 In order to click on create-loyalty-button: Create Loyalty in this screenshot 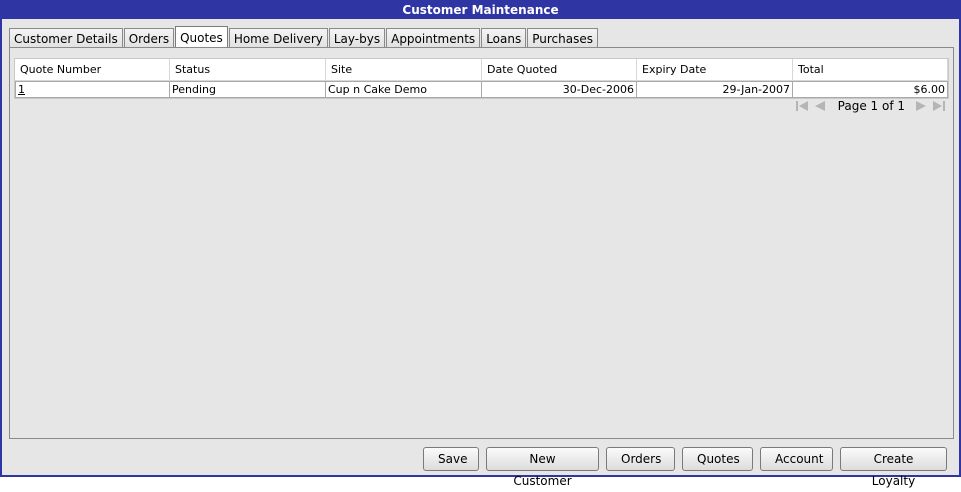, I will do `click(893, 467)`.